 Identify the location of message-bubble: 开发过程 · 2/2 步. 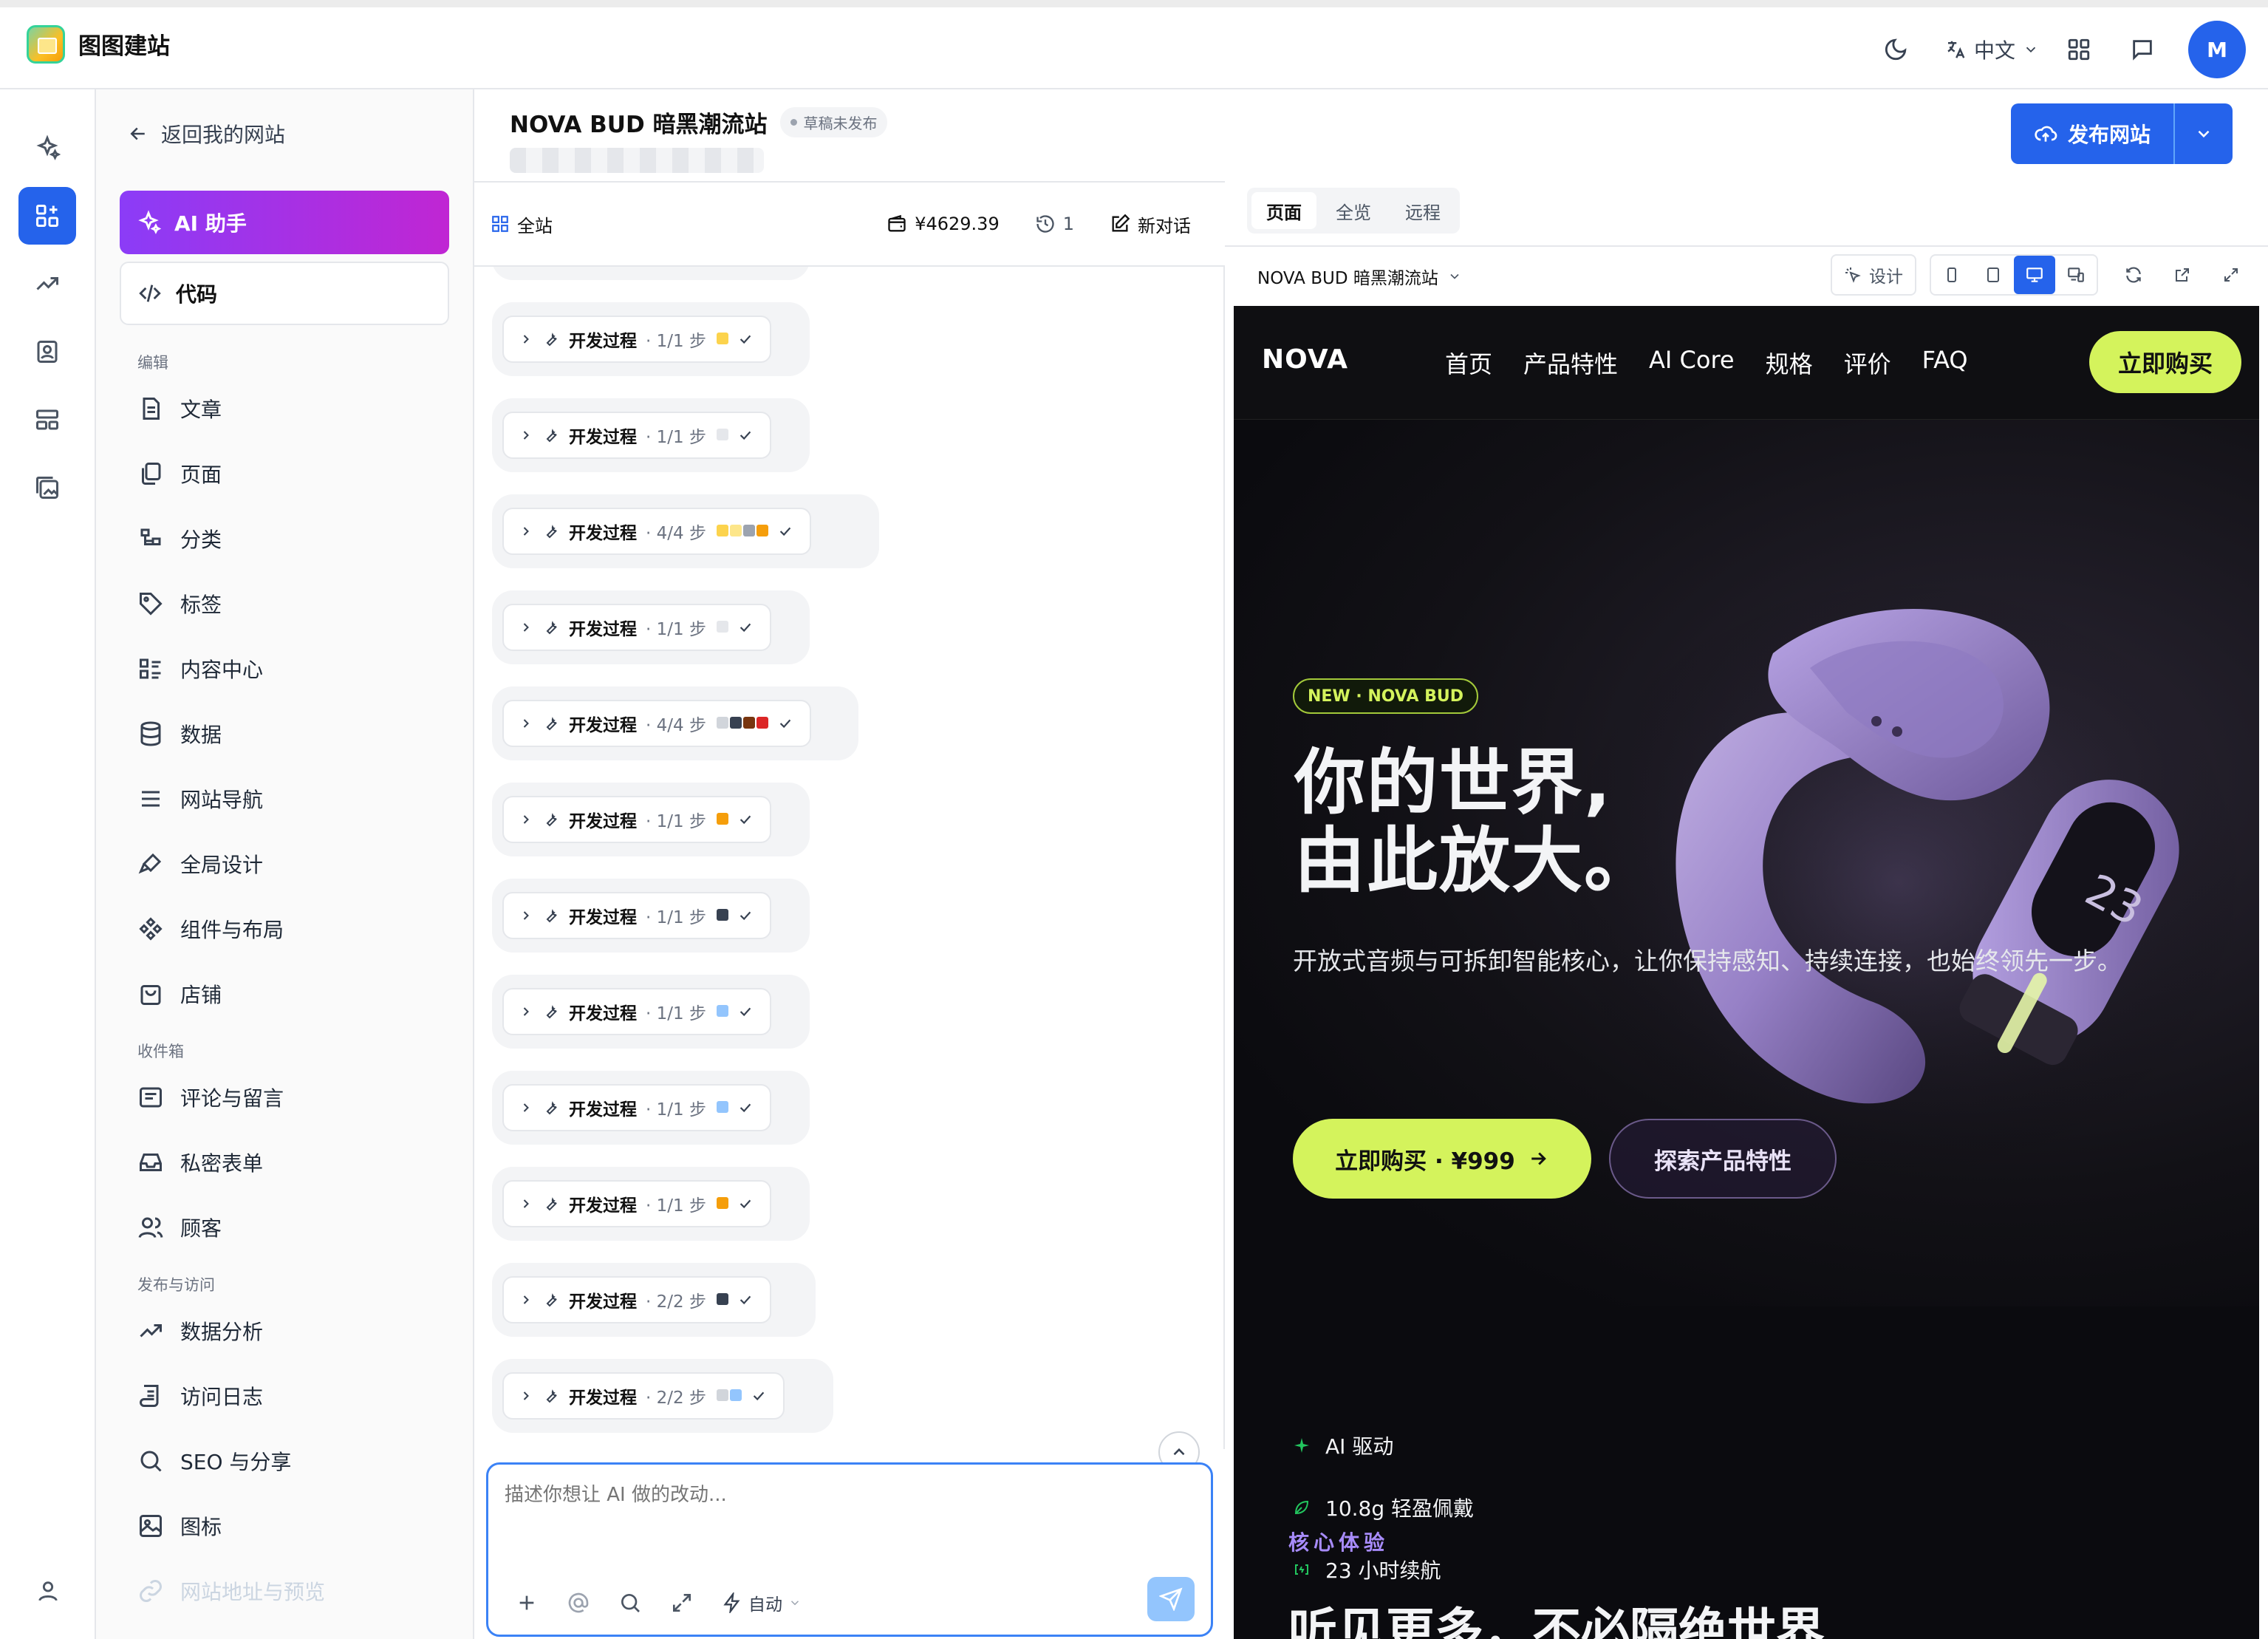
(654, 1300).